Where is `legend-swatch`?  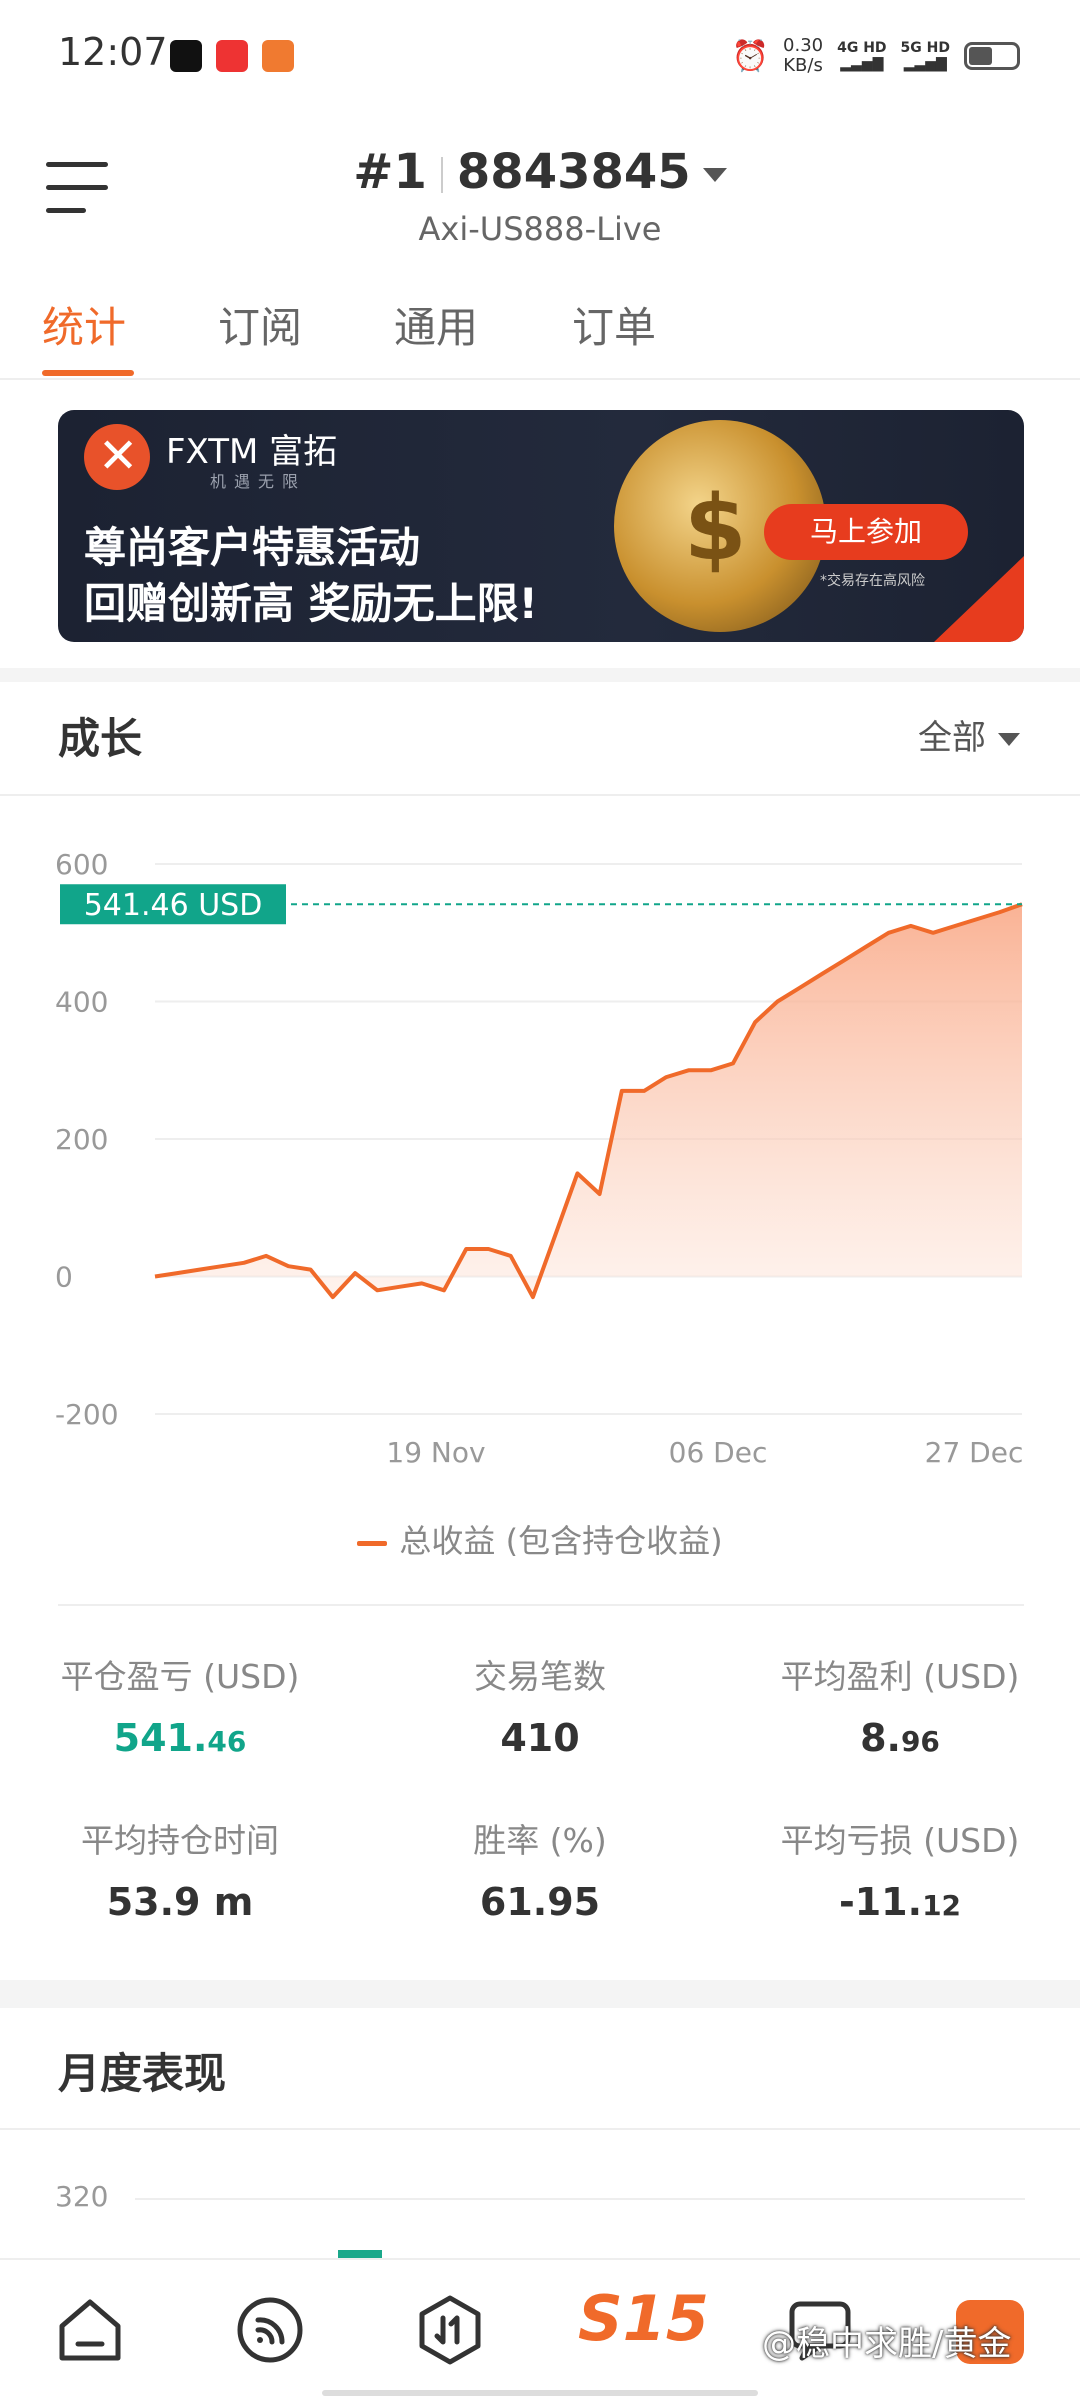
legend-swatch is located at coordinates (372, 1543).